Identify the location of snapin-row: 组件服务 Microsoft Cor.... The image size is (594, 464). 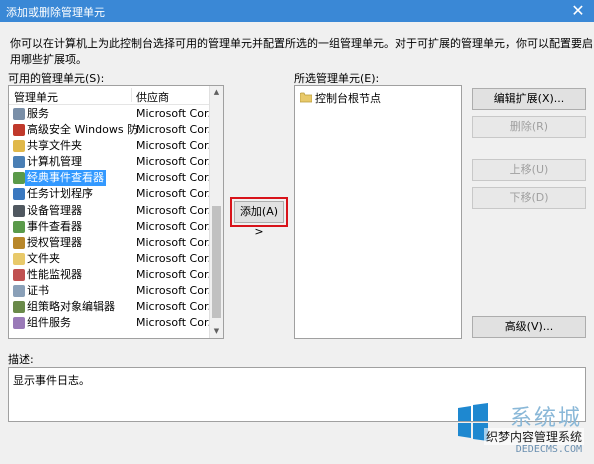
(113, 323).